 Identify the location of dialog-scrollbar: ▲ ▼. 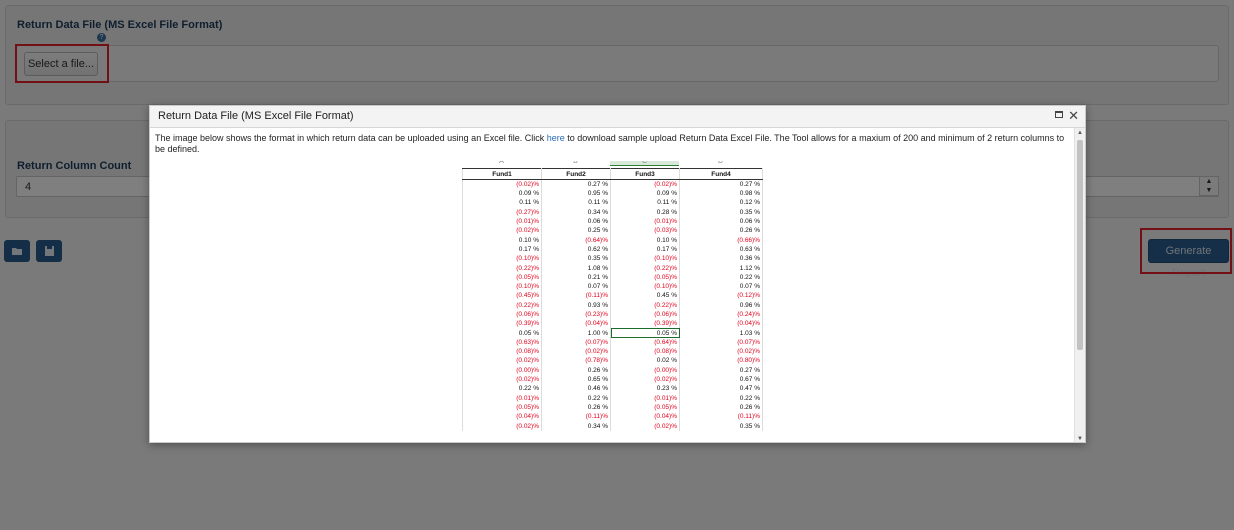
(1079, 285).